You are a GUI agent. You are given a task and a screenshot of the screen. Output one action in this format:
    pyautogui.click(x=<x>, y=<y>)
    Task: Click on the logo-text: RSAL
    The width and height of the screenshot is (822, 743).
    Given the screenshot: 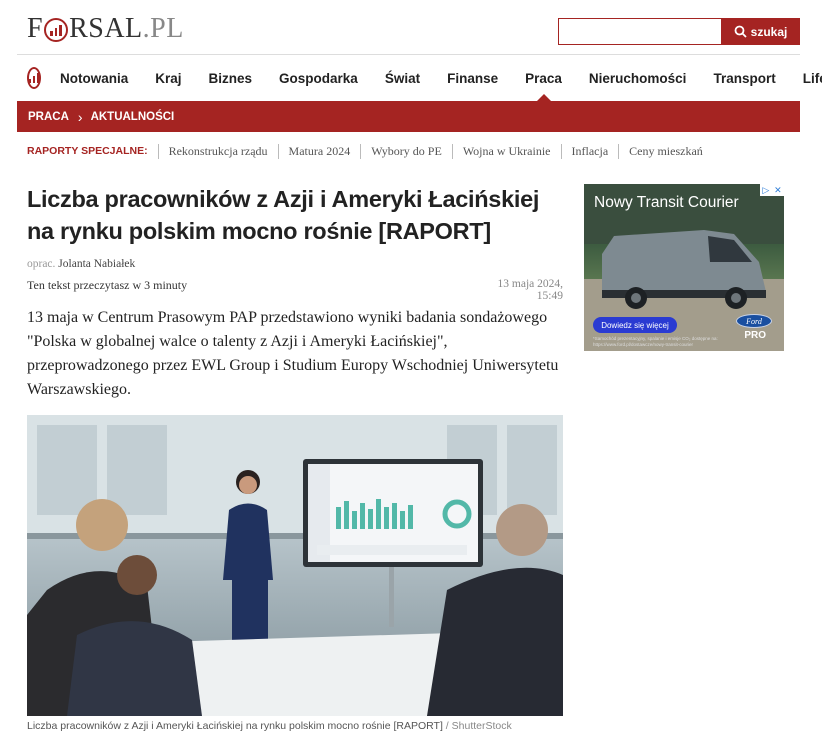 What is the action you would take?
    pyautogui.click(x=106, y=28)
    